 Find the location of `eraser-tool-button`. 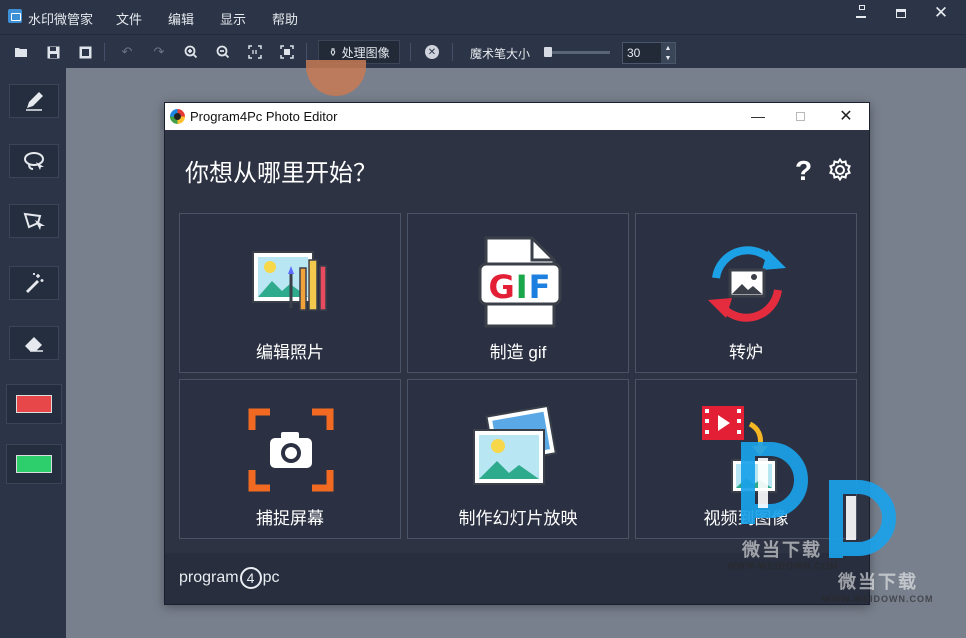

eraser-tool-button is located at coordinates (34, 343).